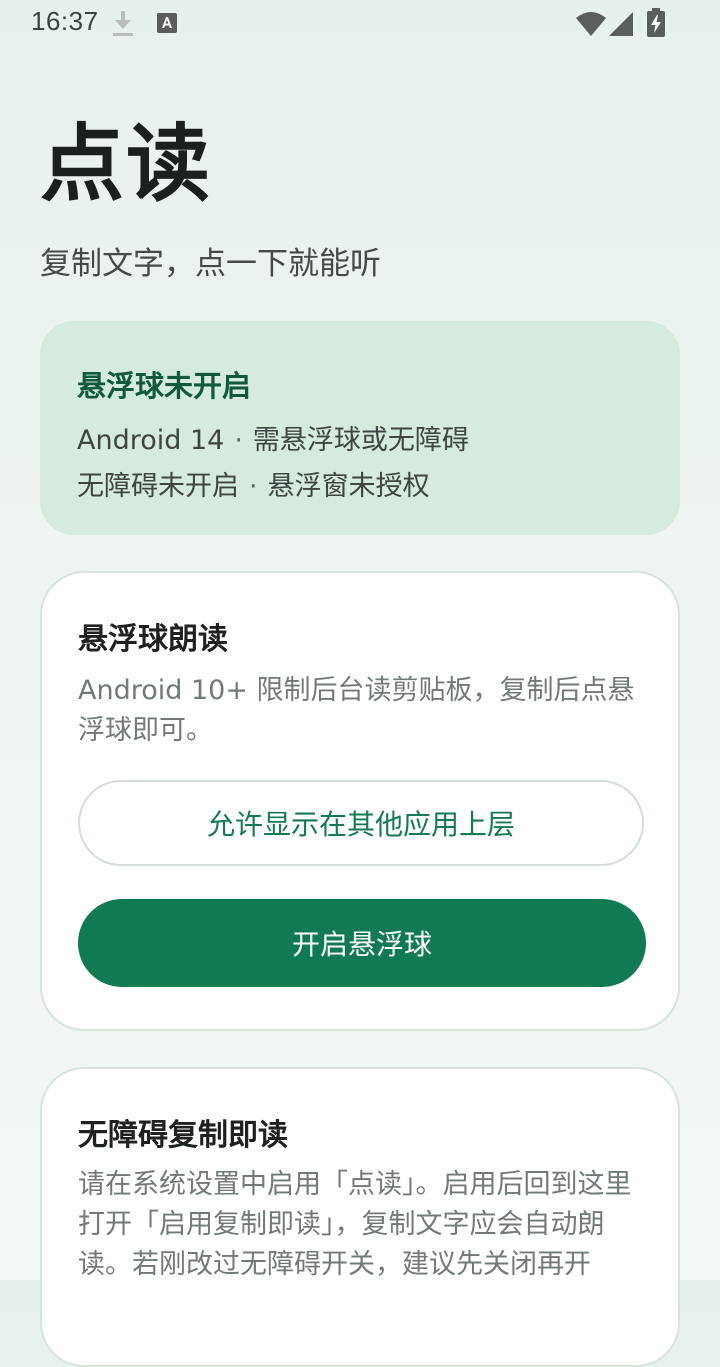 Image resolution: width=720 pixels, height=1367 pixels. I want to click on overlay-permission-status: 悬浮窗未授权, so click(348, 486).